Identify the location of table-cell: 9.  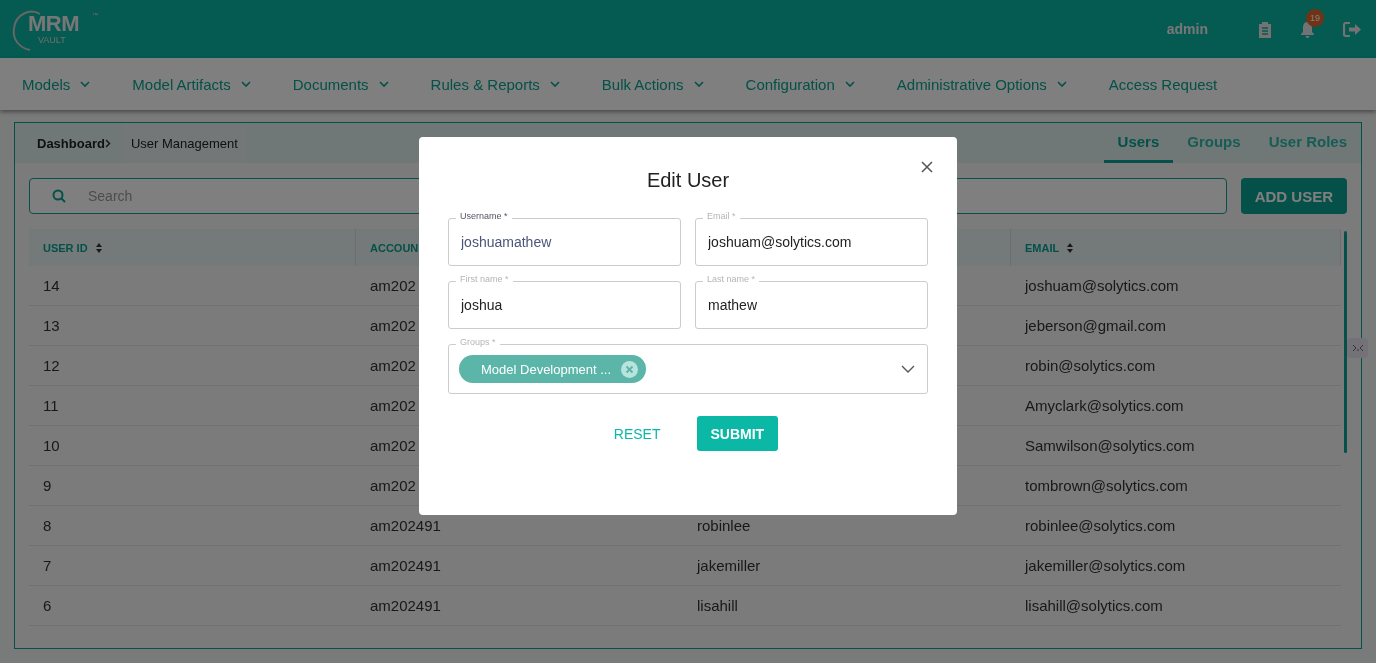
(192, 486).